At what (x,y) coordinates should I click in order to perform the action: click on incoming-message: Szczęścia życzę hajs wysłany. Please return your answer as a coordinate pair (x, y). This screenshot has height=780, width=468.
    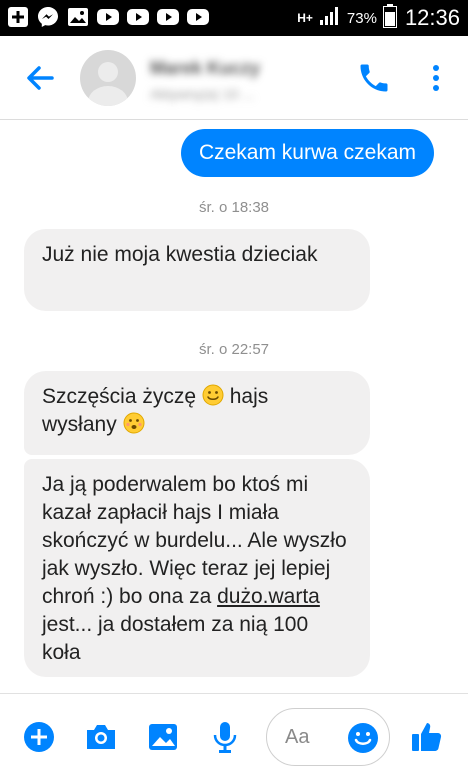
    Looking at the image, I should click on (197, 413).